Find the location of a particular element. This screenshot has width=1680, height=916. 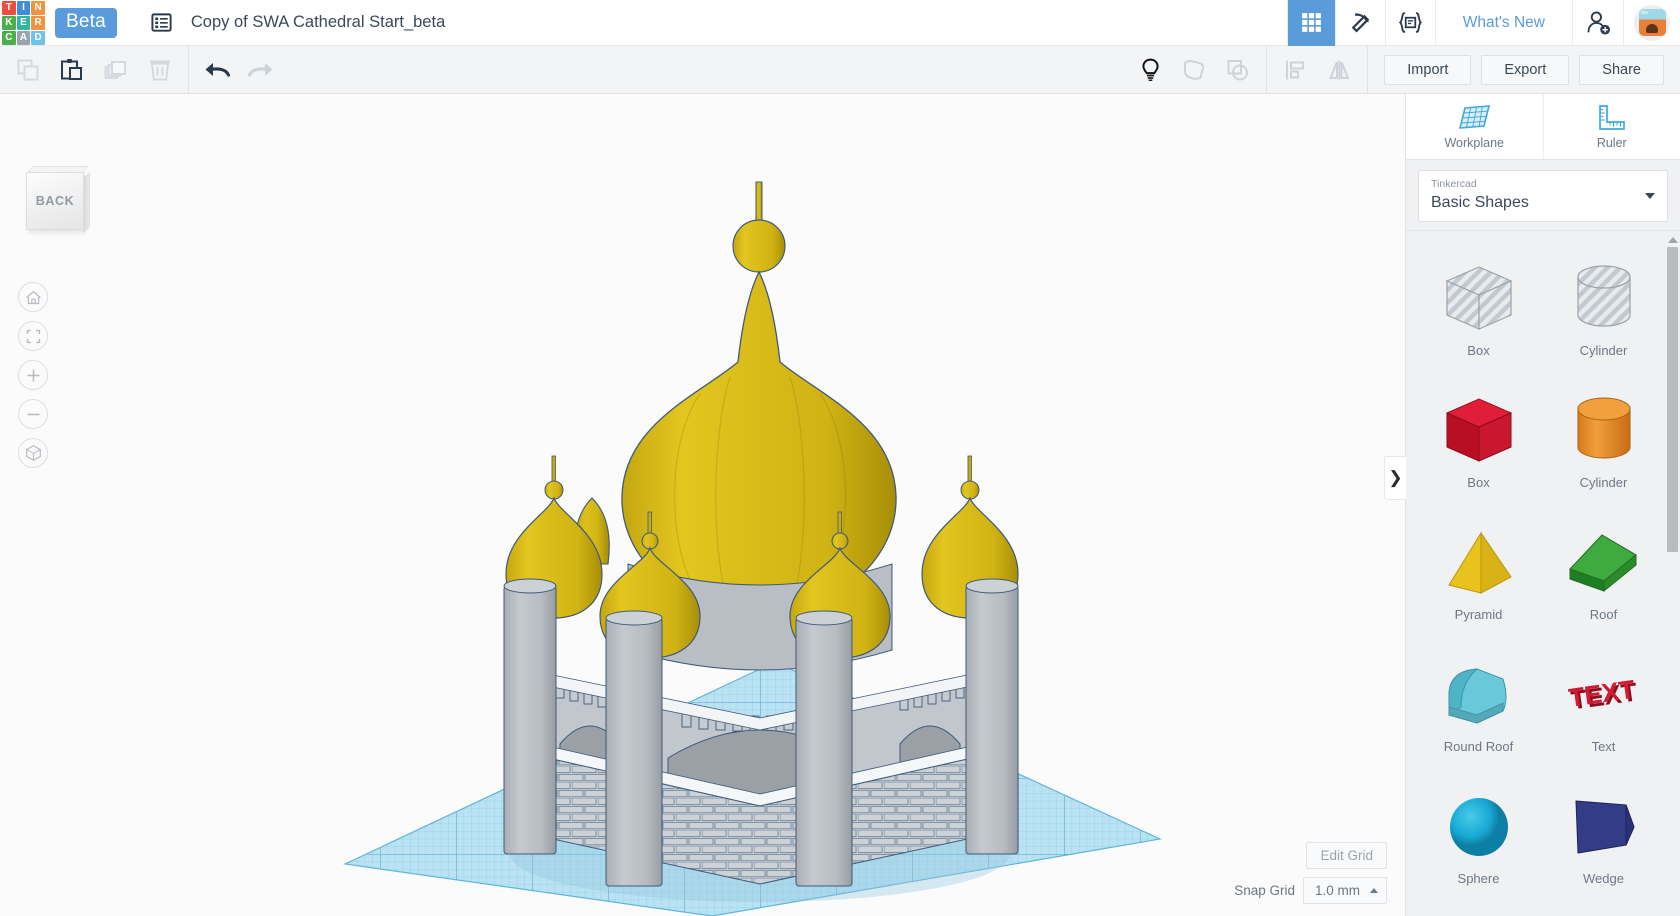

logo-tile: T is located at coordinates (9, 7).